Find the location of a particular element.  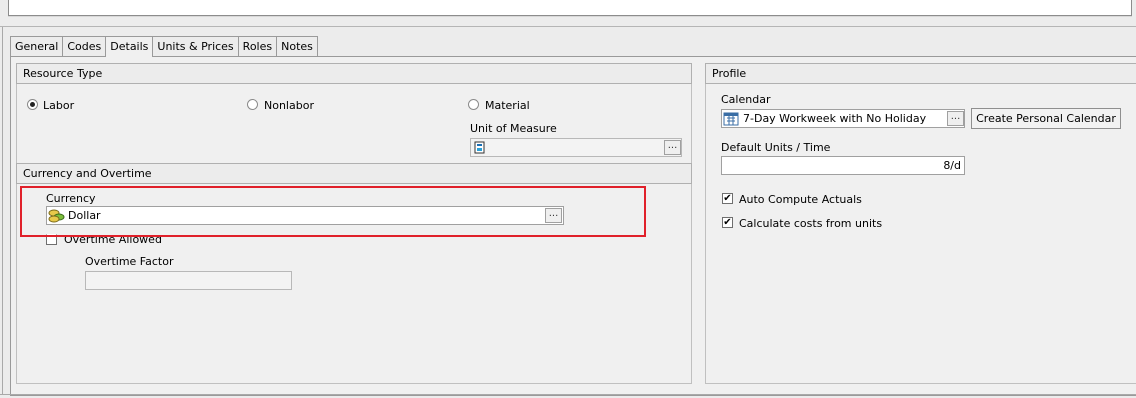

radio-labor-label: Labor is located at coordinates (59, 105).